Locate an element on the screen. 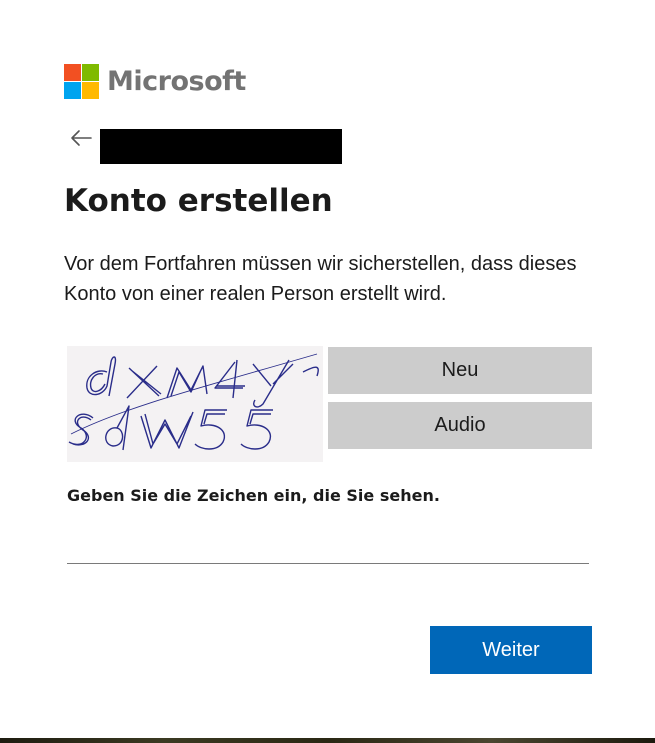 The width and height of the screenshot is (655, 743). back-button is located at coordinates (81, 138).